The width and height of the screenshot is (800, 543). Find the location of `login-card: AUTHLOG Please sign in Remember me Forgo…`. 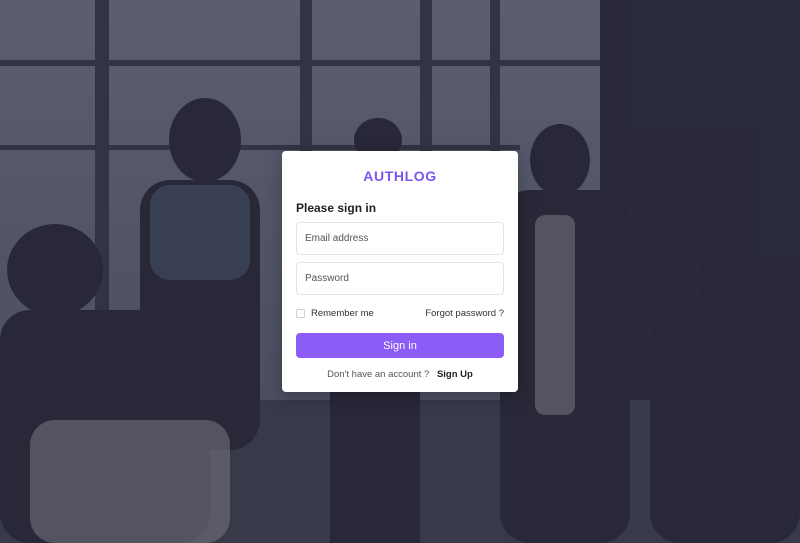

login-card: AUTHLOG Please sign in Remember me Forgo… is located at coordinates (400, 271).